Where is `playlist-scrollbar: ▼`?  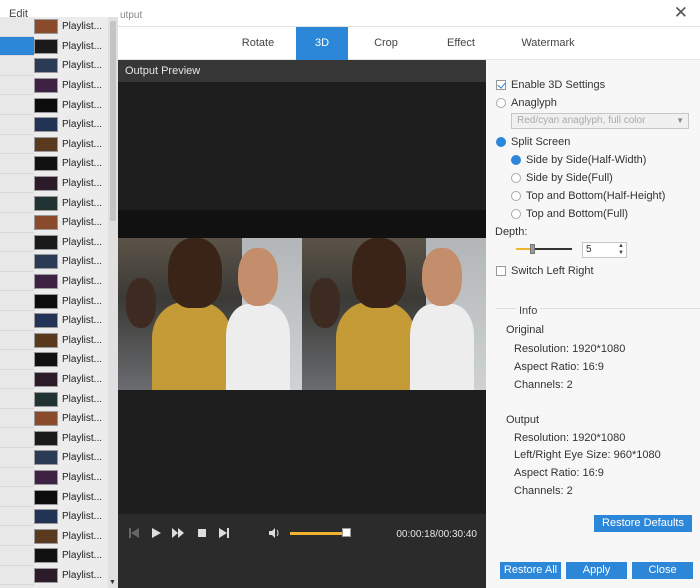
playlist-scrollbar: ▼ is located at coordinates (113, 302).